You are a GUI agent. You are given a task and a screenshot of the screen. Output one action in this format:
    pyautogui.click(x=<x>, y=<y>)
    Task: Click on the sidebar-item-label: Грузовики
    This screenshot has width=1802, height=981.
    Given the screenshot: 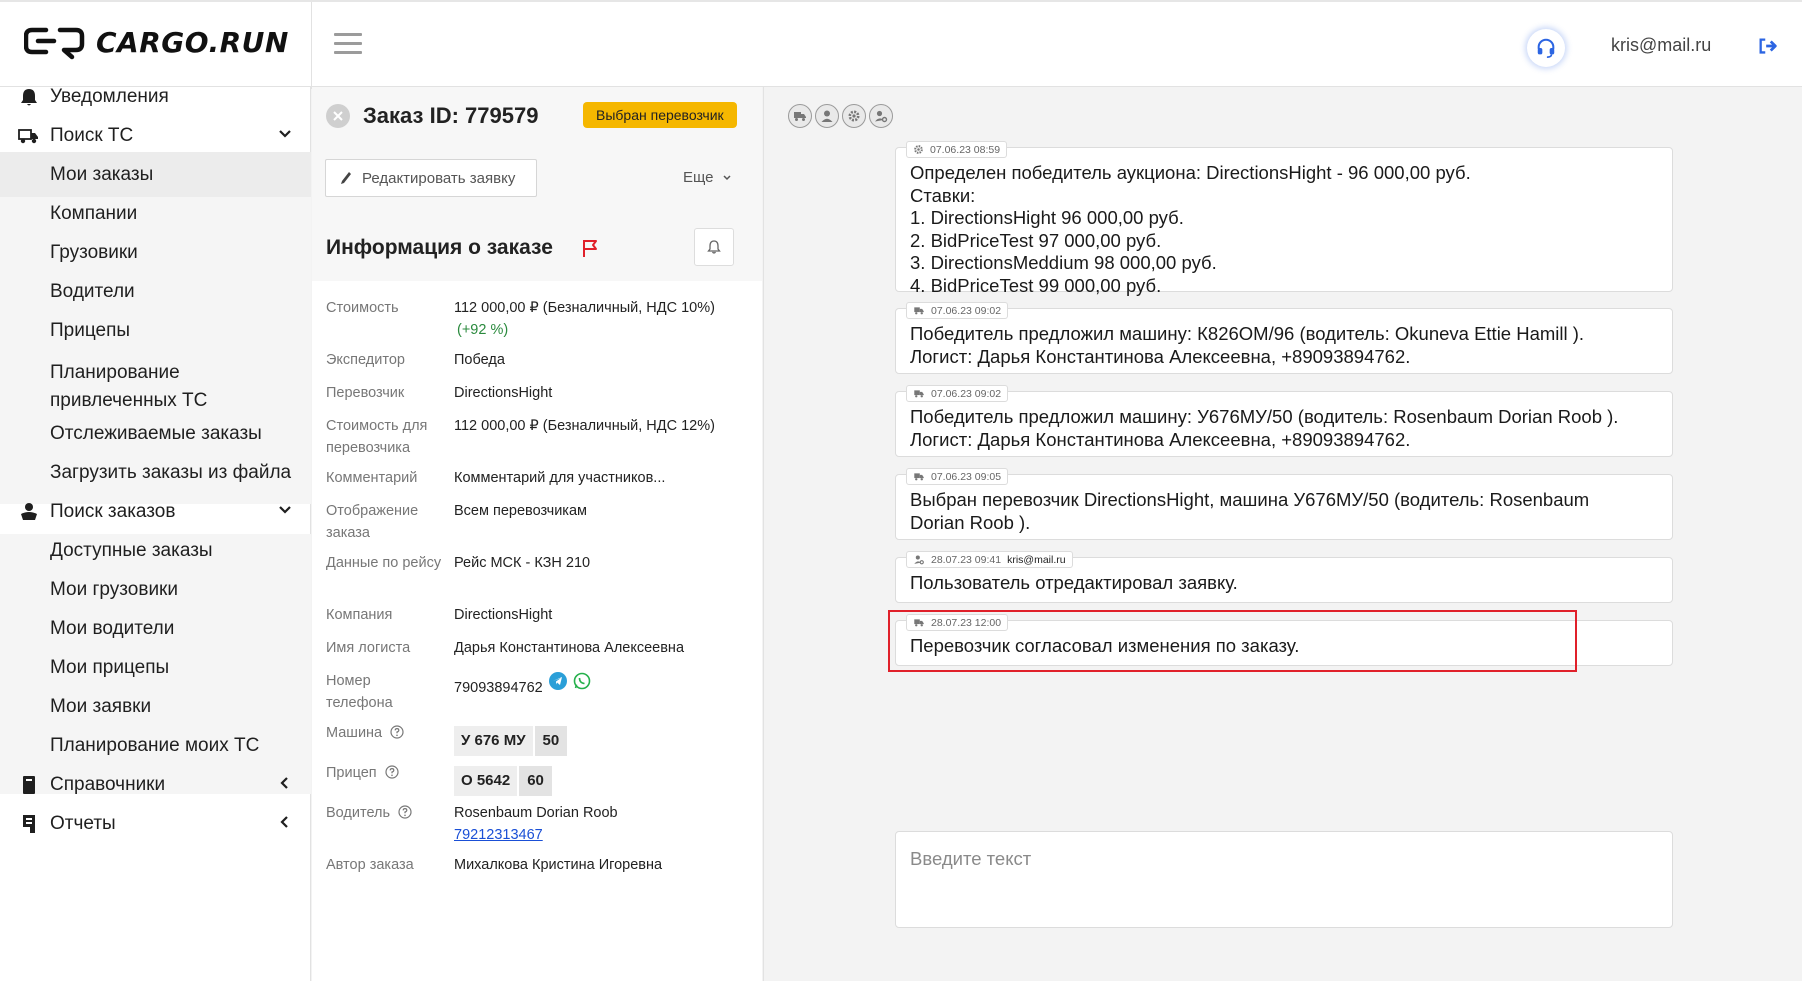 What is the action you would take?
    pyautogui.click(x=94, y=252)
    